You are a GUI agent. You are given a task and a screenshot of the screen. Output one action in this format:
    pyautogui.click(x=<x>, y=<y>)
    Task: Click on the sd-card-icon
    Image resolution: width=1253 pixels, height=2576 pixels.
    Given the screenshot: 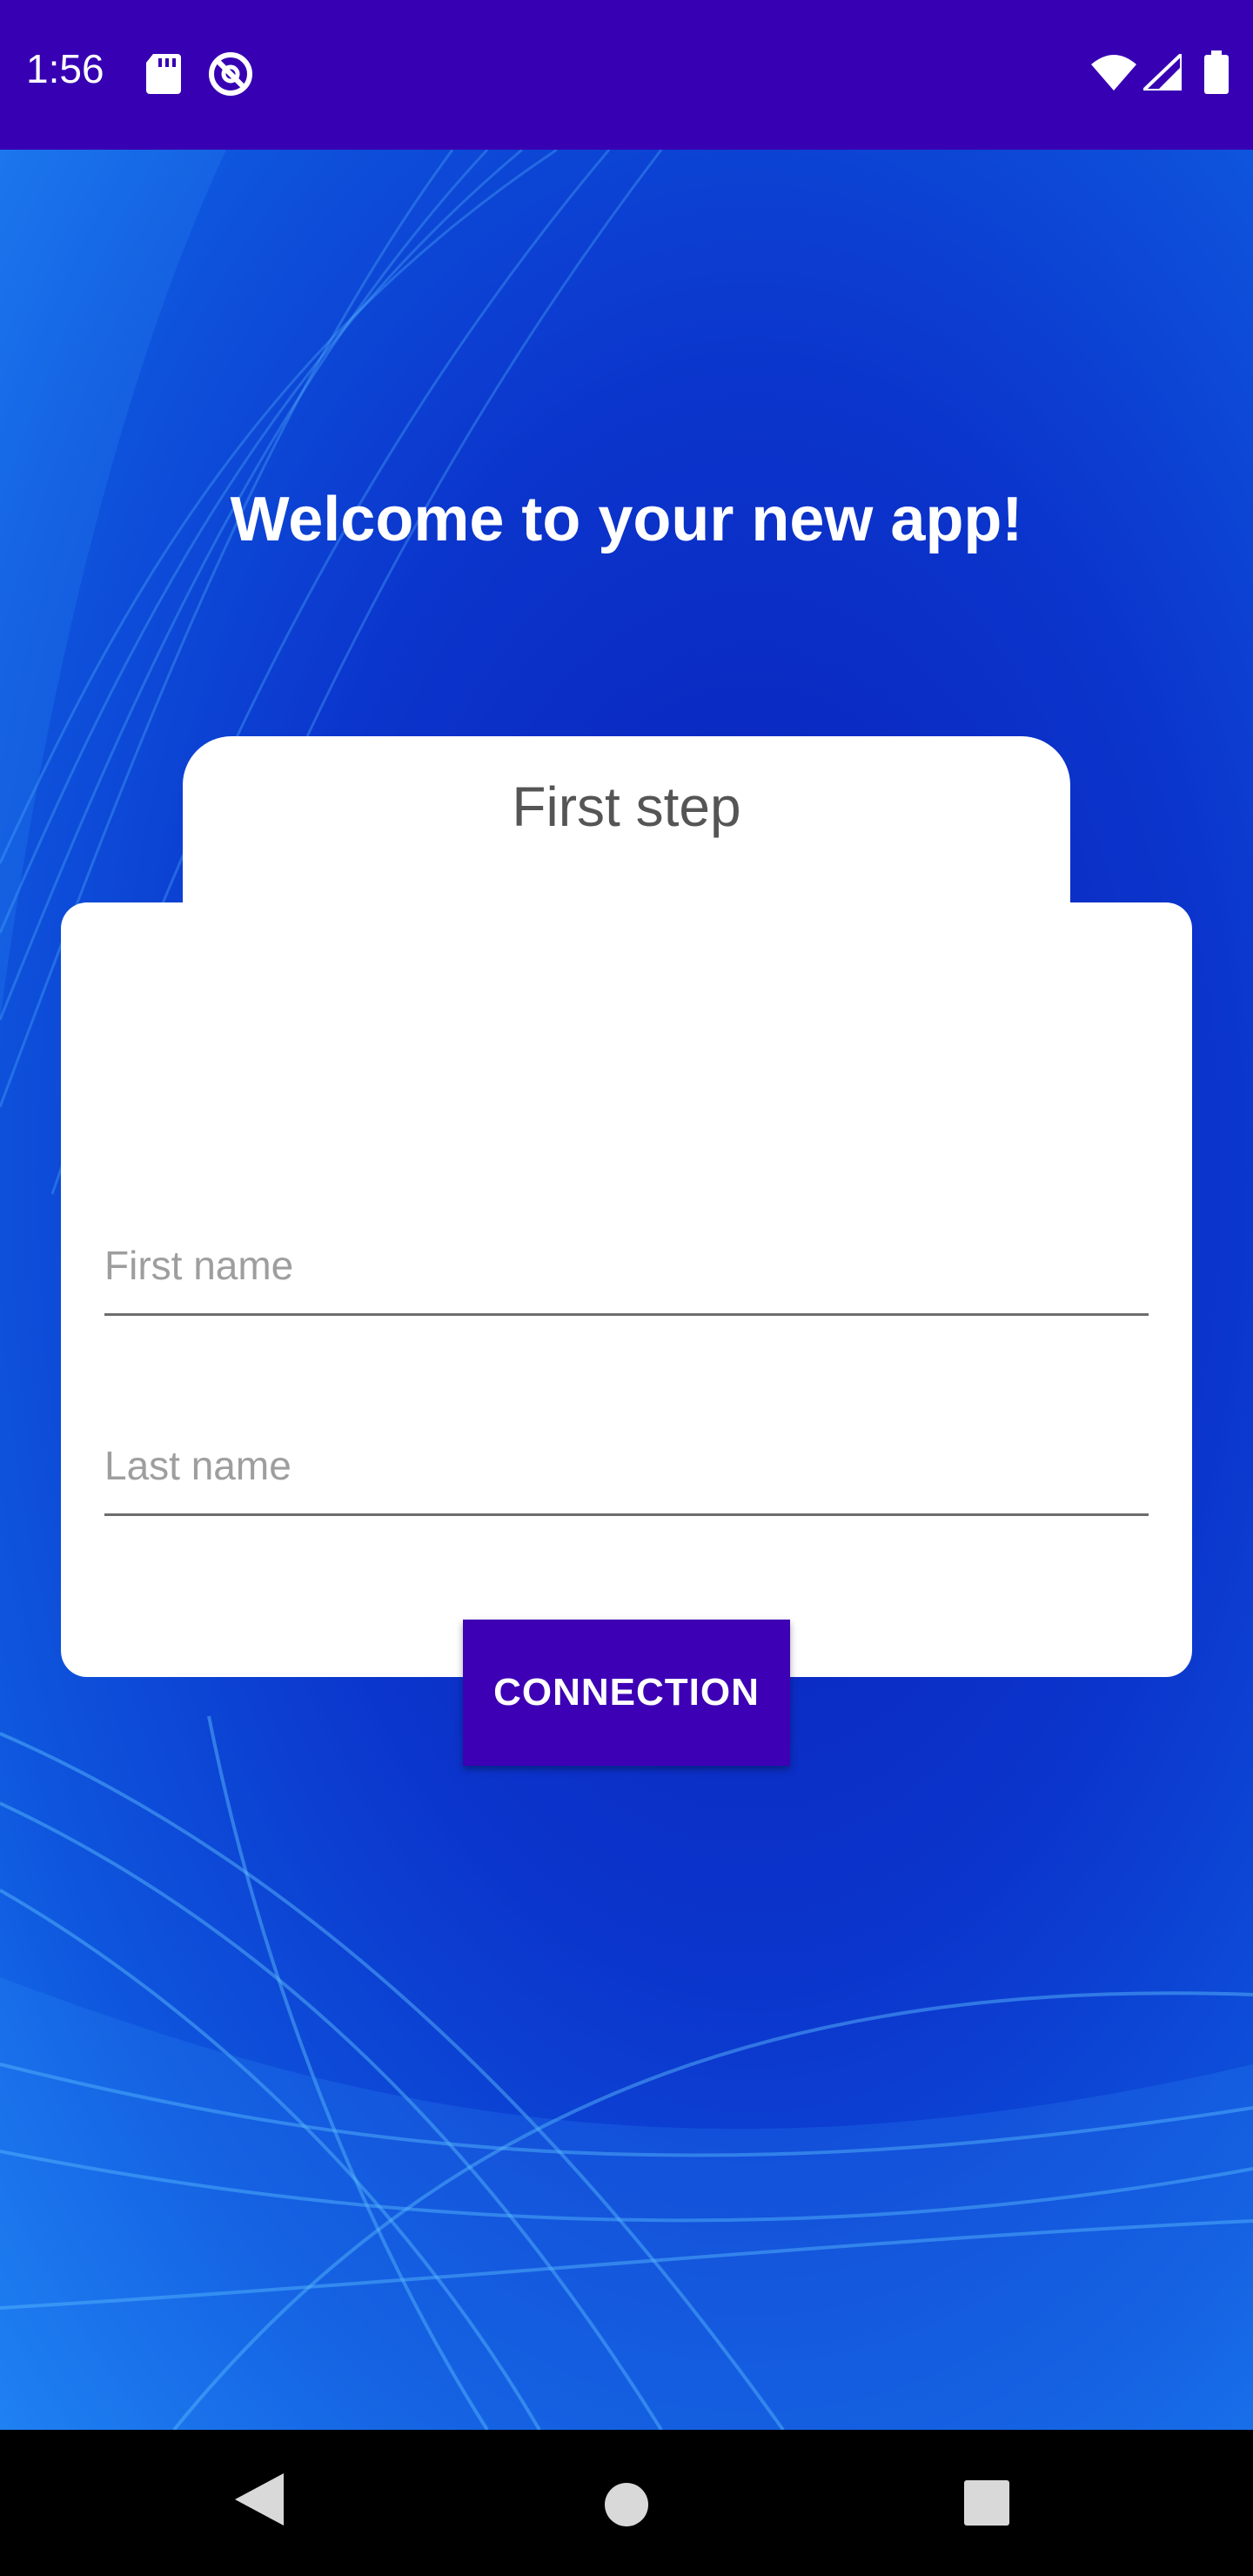 What is the action you would take?
    pyautogui.click(x=163, y=76)
    